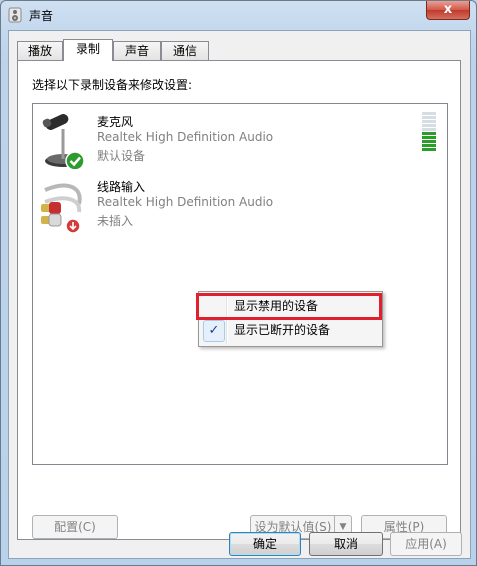  Describe the element at coordinates (41, 16) in the screenshot. I see `window-title: 声音` at that location.